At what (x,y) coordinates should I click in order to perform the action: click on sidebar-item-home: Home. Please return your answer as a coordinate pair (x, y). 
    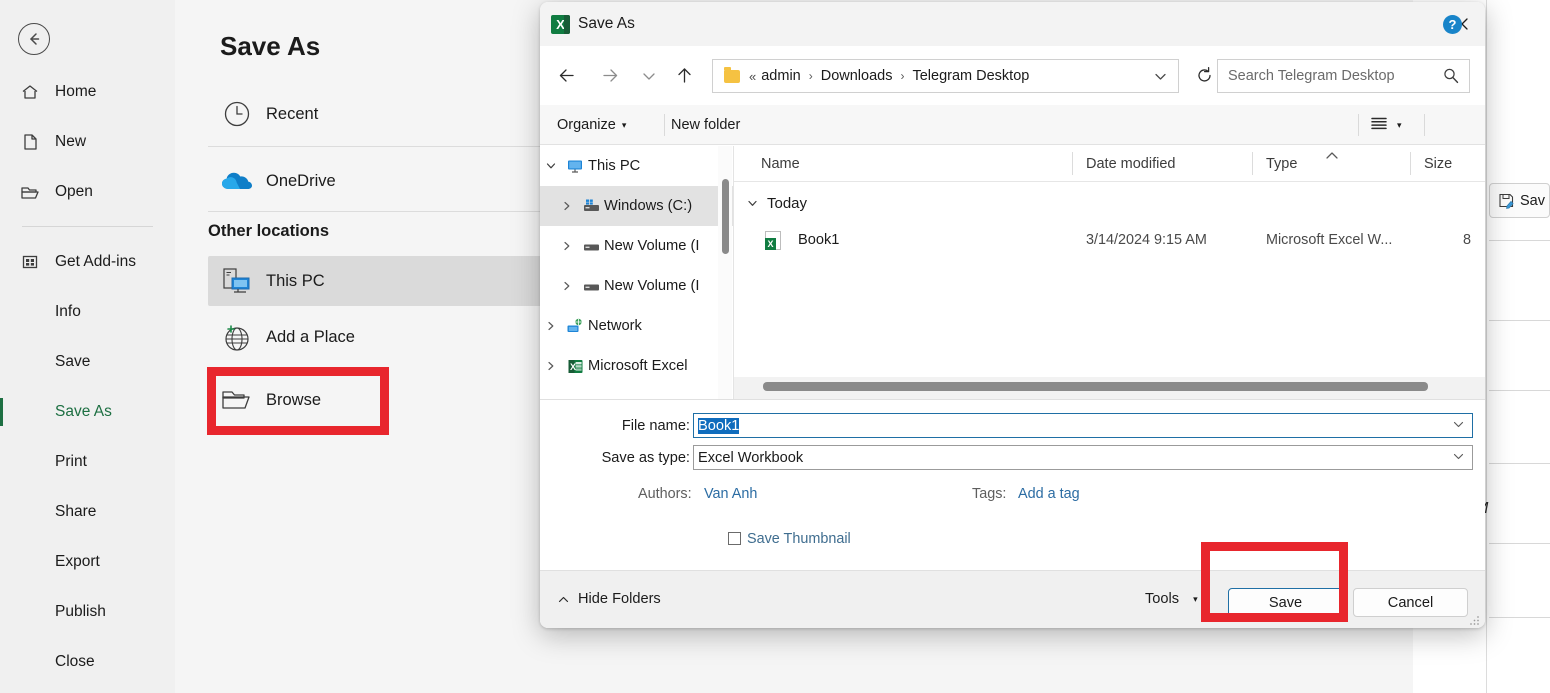
    Looking at the image, I should click on (87, 92).